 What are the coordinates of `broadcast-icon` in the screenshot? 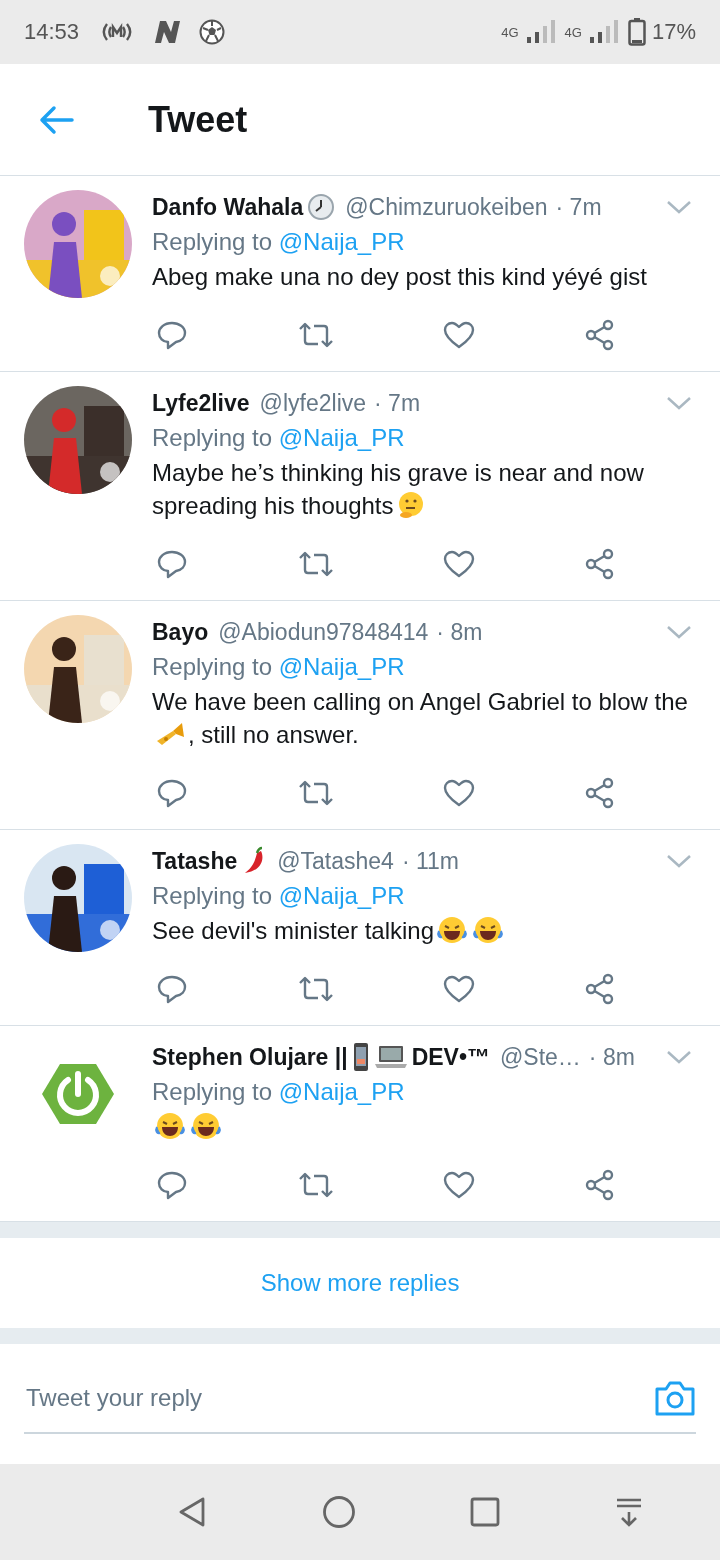 It's located at (117, 32).